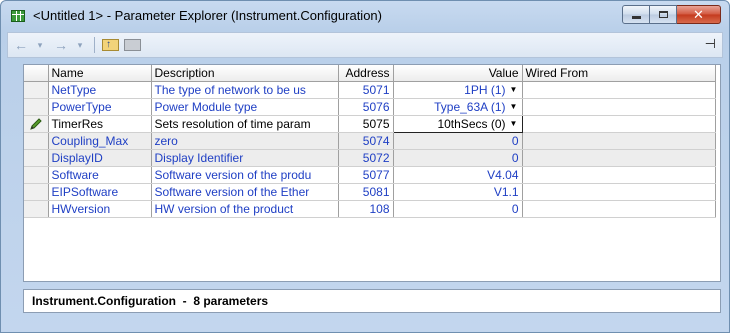  Describe the element at coordinates (245, 209) in the screenshot. I see `parameter-description: HW version of the product` at that location.